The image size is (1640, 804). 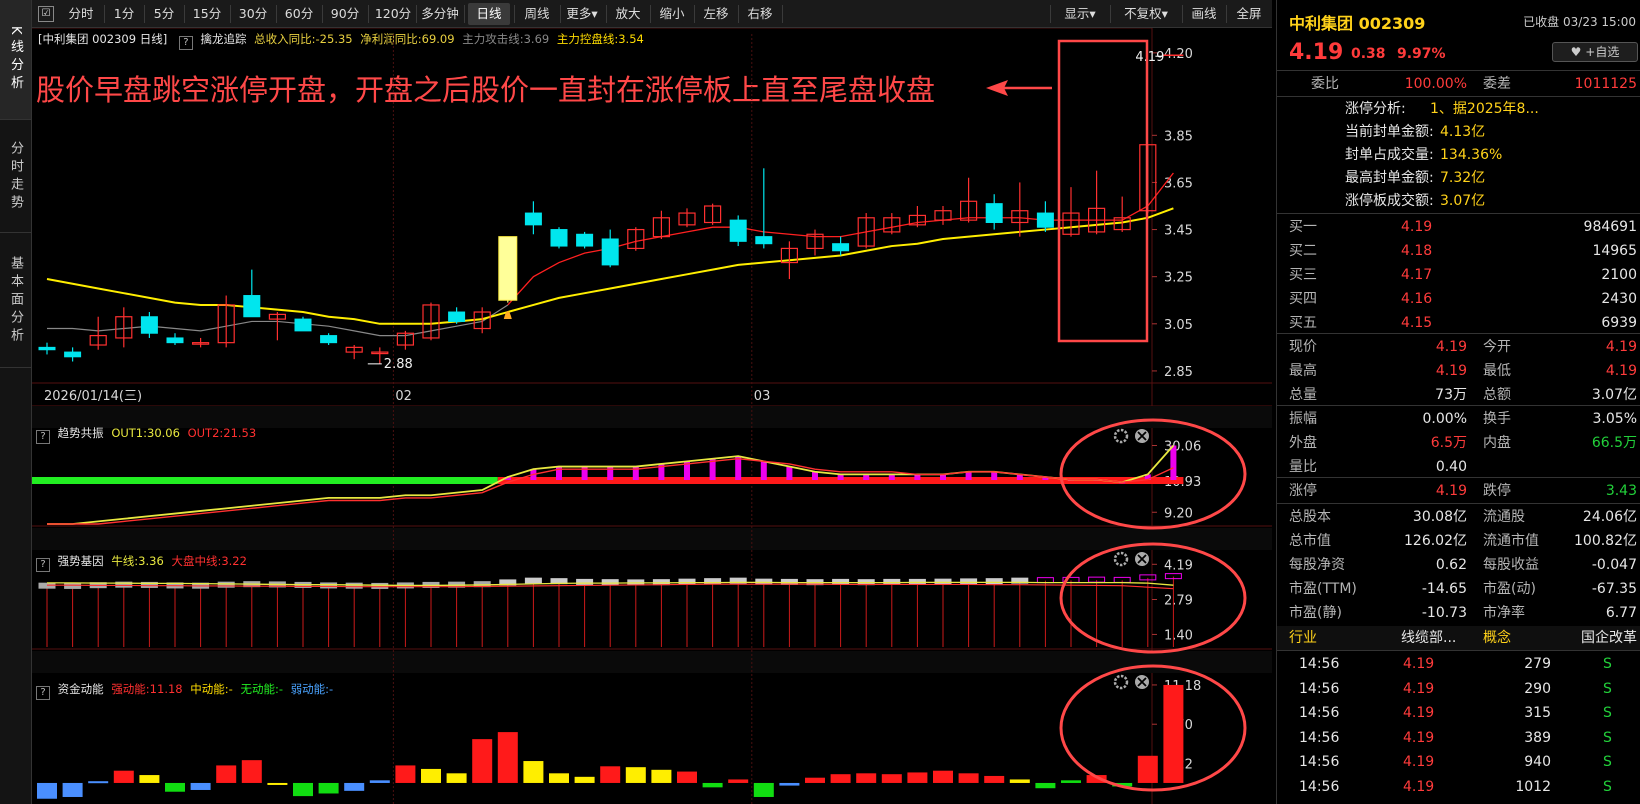 What do you see at coordinates (164, 14) in the screenshot?
I see `period-button-5min: 5分` at bounding box center [164, 14].